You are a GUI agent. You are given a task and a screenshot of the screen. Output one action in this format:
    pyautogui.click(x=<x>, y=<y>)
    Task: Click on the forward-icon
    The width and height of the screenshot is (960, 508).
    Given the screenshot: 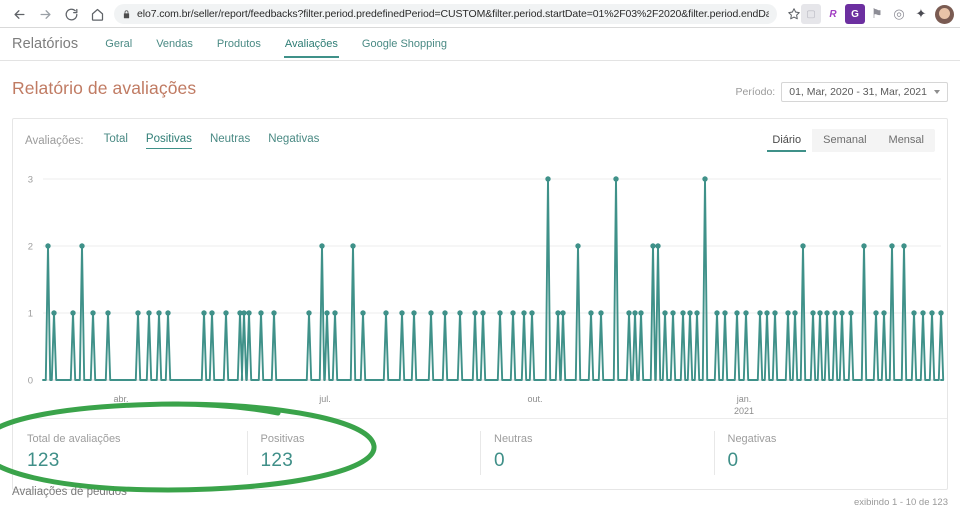 What is the action you would take?
    pyautogui.click(x=45, y=14)
    